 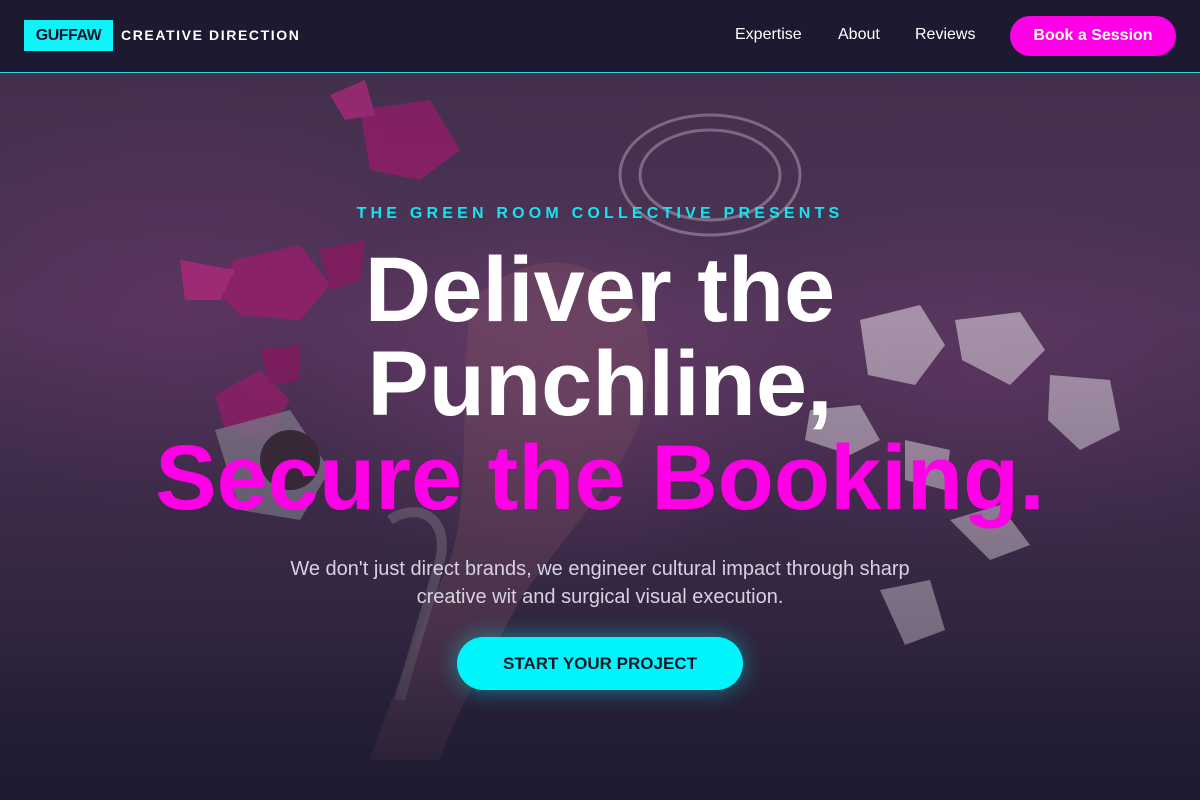 What do you see at coordinates (68, 35) in the screenshot?
I see `logo: GUFFAW` at bounding box center [68, 35].